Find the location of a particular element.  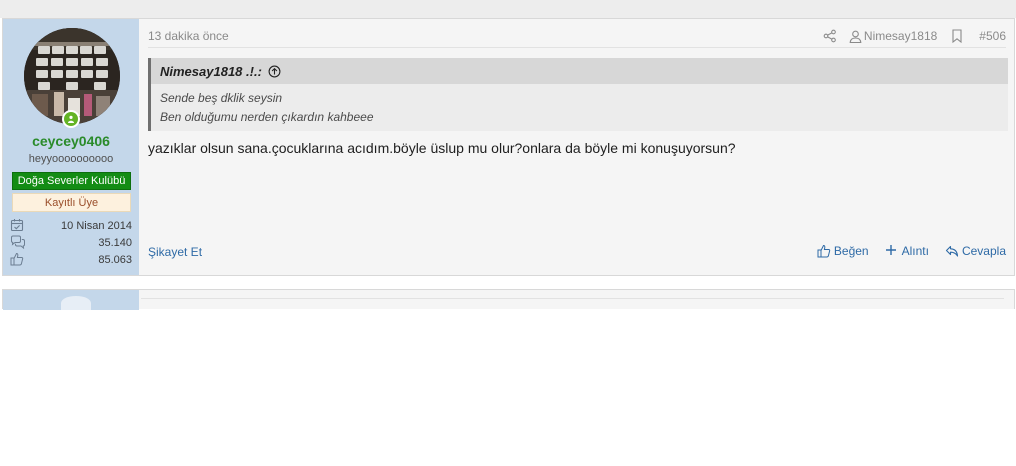

username: ceycey0406 is located at coordinates (71, 141).